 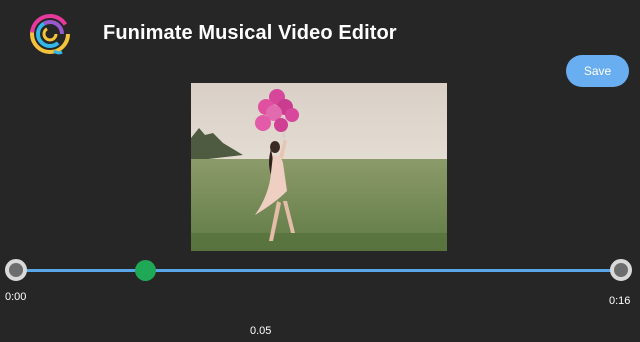 I want to click on trim-end-handle, so click(x=621, y=270).